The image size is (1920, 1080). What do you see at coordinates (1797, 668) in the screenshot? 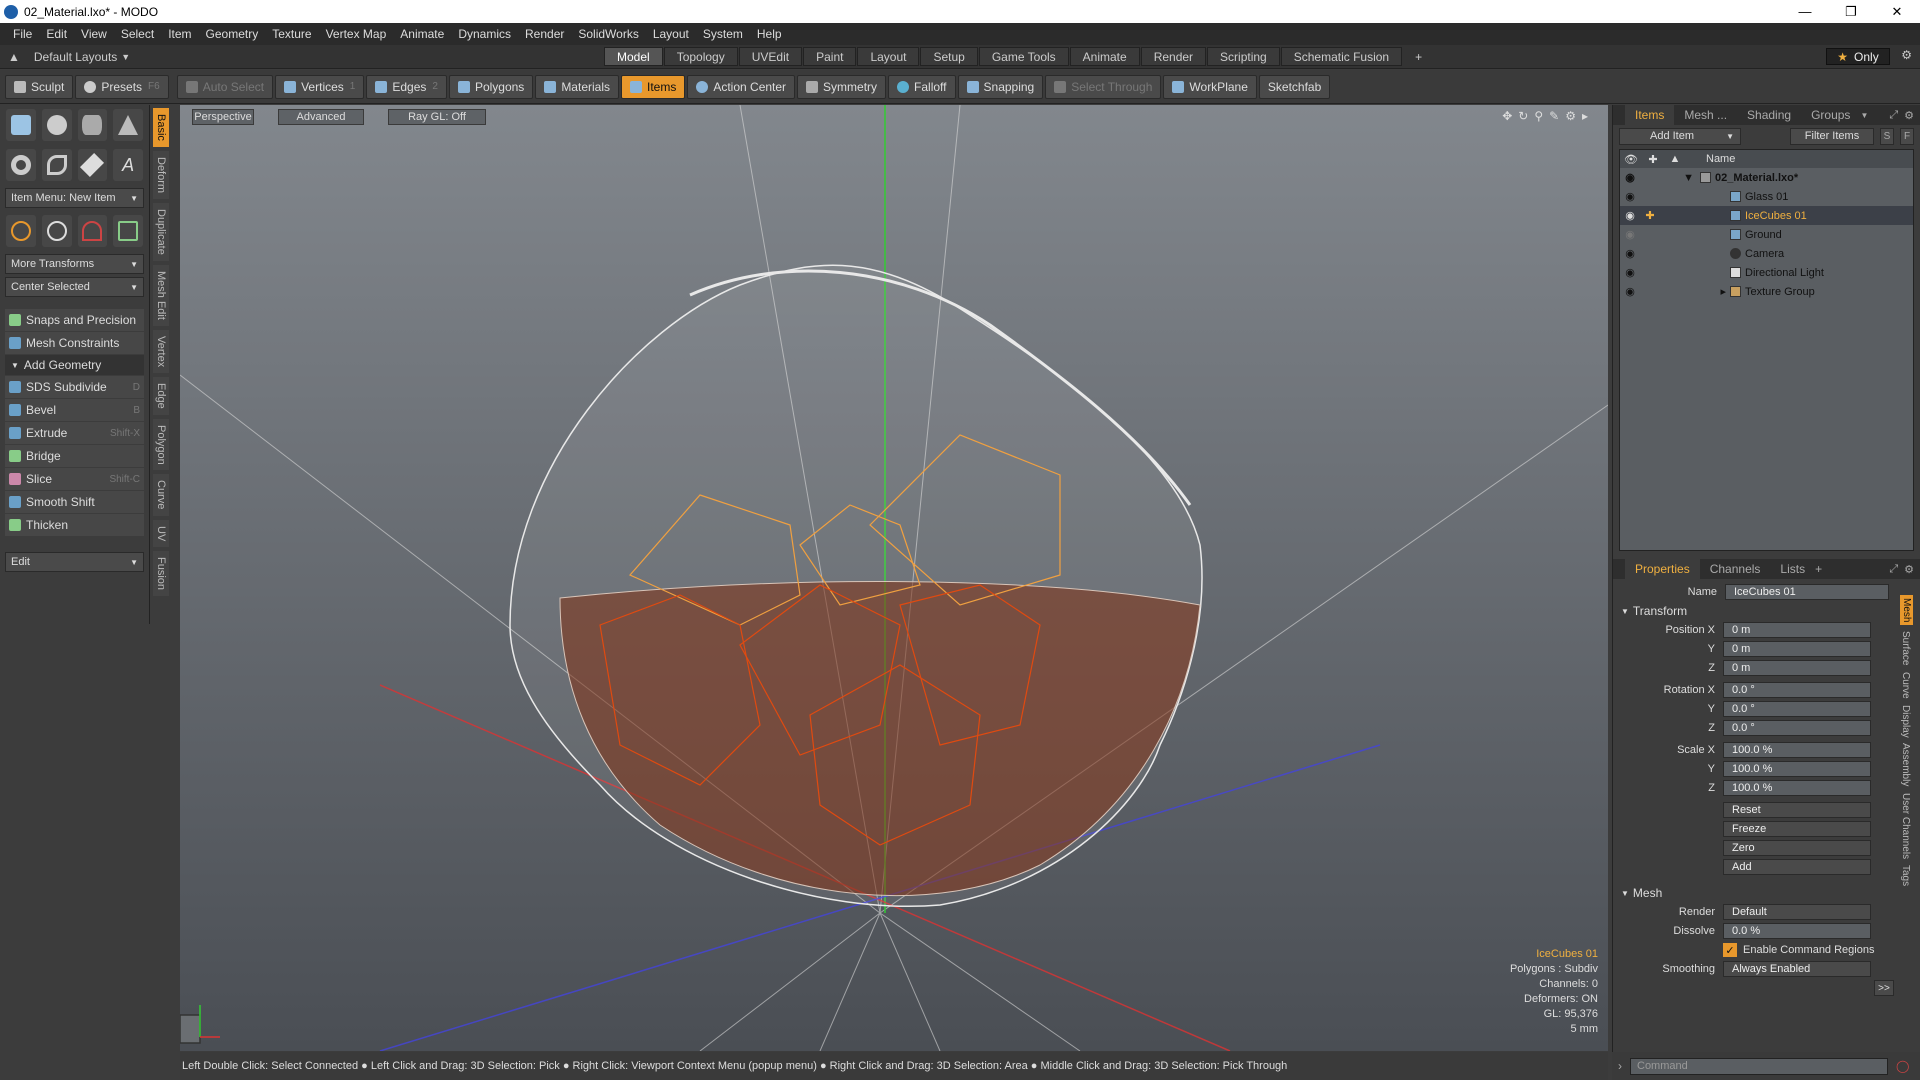
I see `position-z-field: 0 m` at bounding box center [1797, 668].